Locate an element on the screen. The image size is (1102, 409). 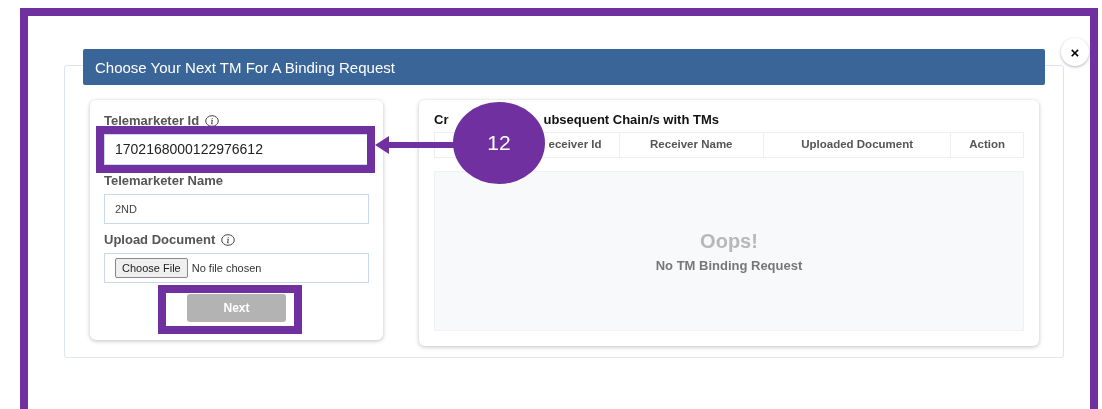
text-field: 2ND is located at coordinates (236, 209).